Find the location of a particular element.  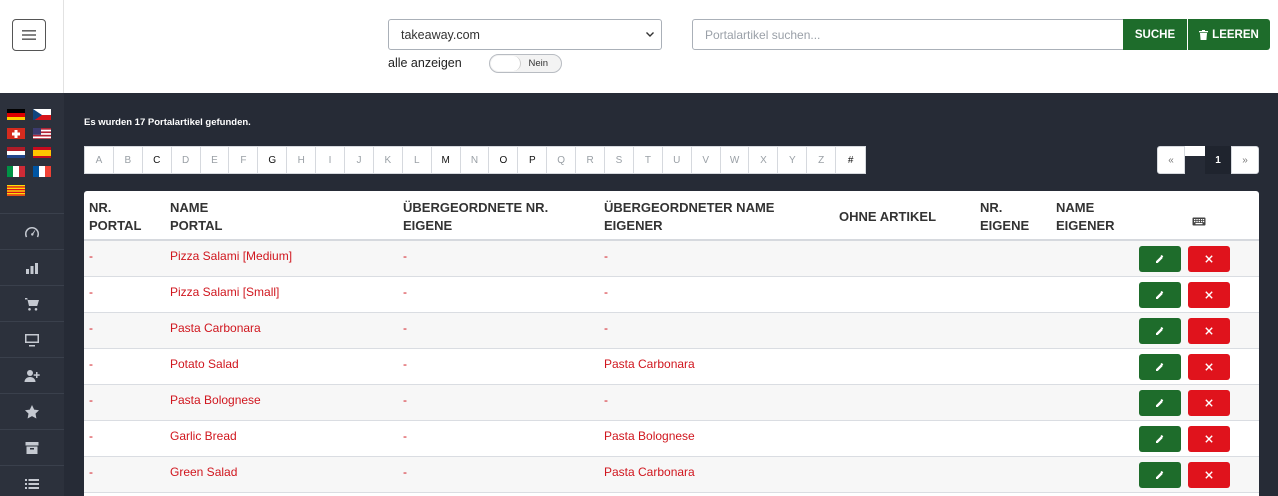

pagination-current: 1 is located at coordinates (1218, 160).